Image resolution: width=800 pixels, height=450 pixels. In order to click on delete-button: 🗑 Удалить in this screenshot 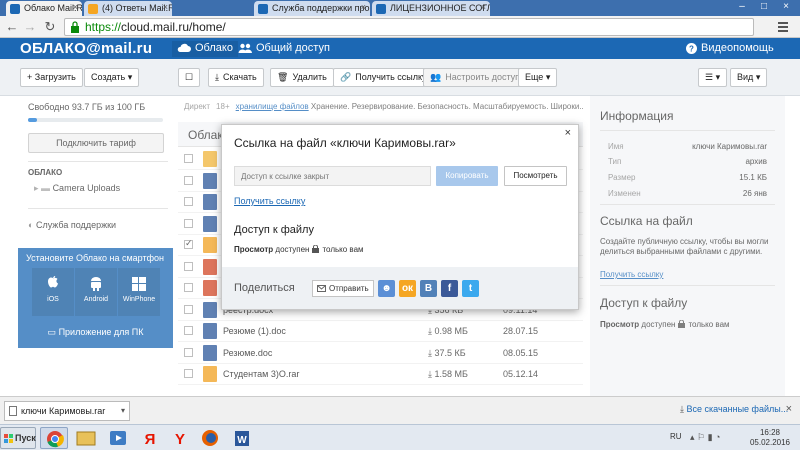, I will do `click(302, 77)`.